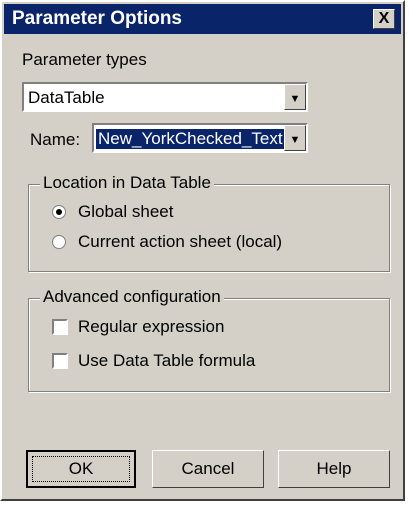 The width and height of the screenshot is (409, 505). I want to click on cancel-button: Cancel, so click(208, 469).